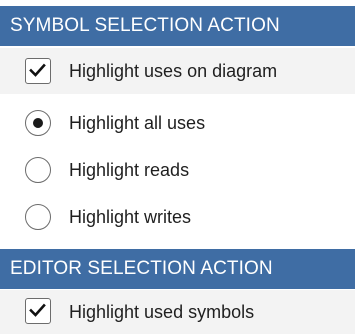 This screenshot has height=334, width=355. I want to click on highlight-uses-on-diagram-checkbox, so click(38, 71).